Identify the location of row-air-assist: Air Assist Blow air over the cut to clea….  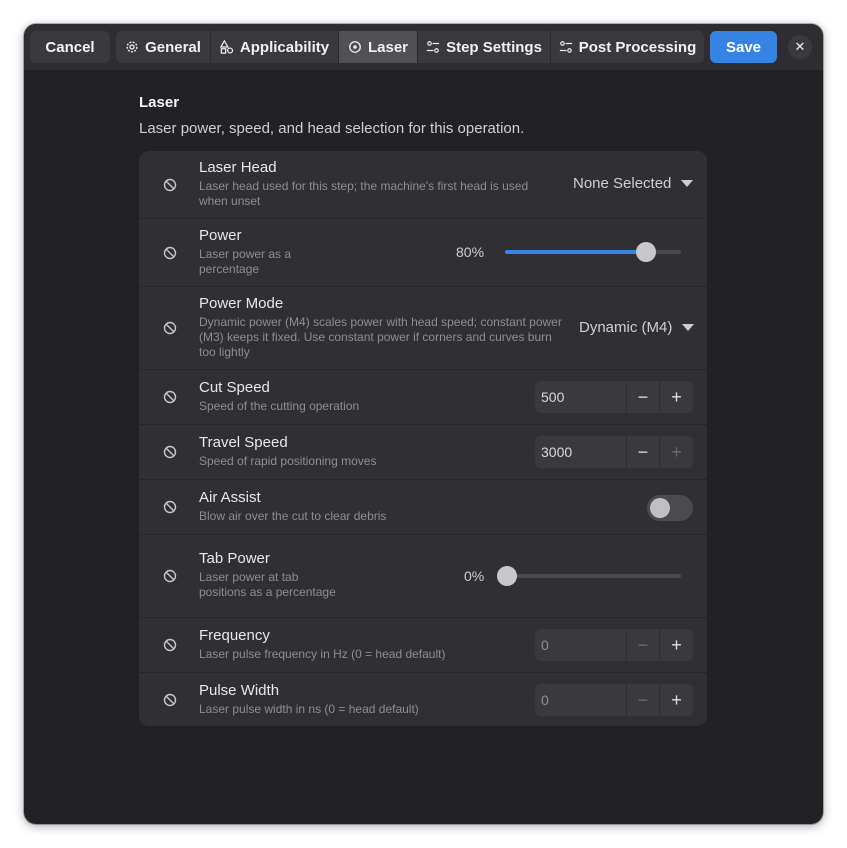
(423, 507).